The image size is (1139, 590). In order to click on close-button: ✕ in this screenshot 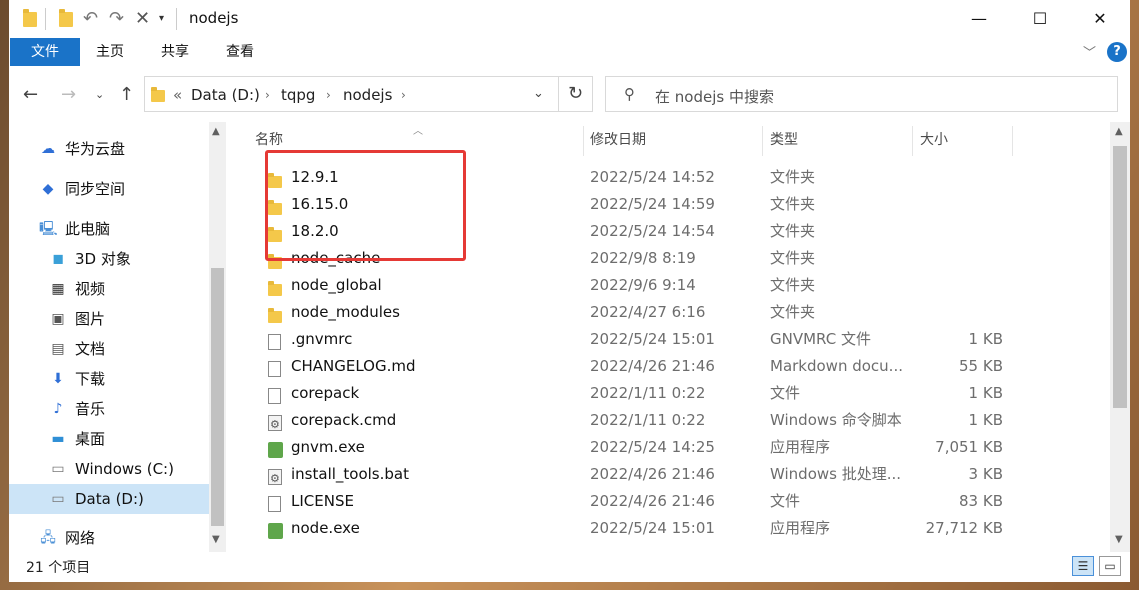, I will do `click(1100, 19)`.